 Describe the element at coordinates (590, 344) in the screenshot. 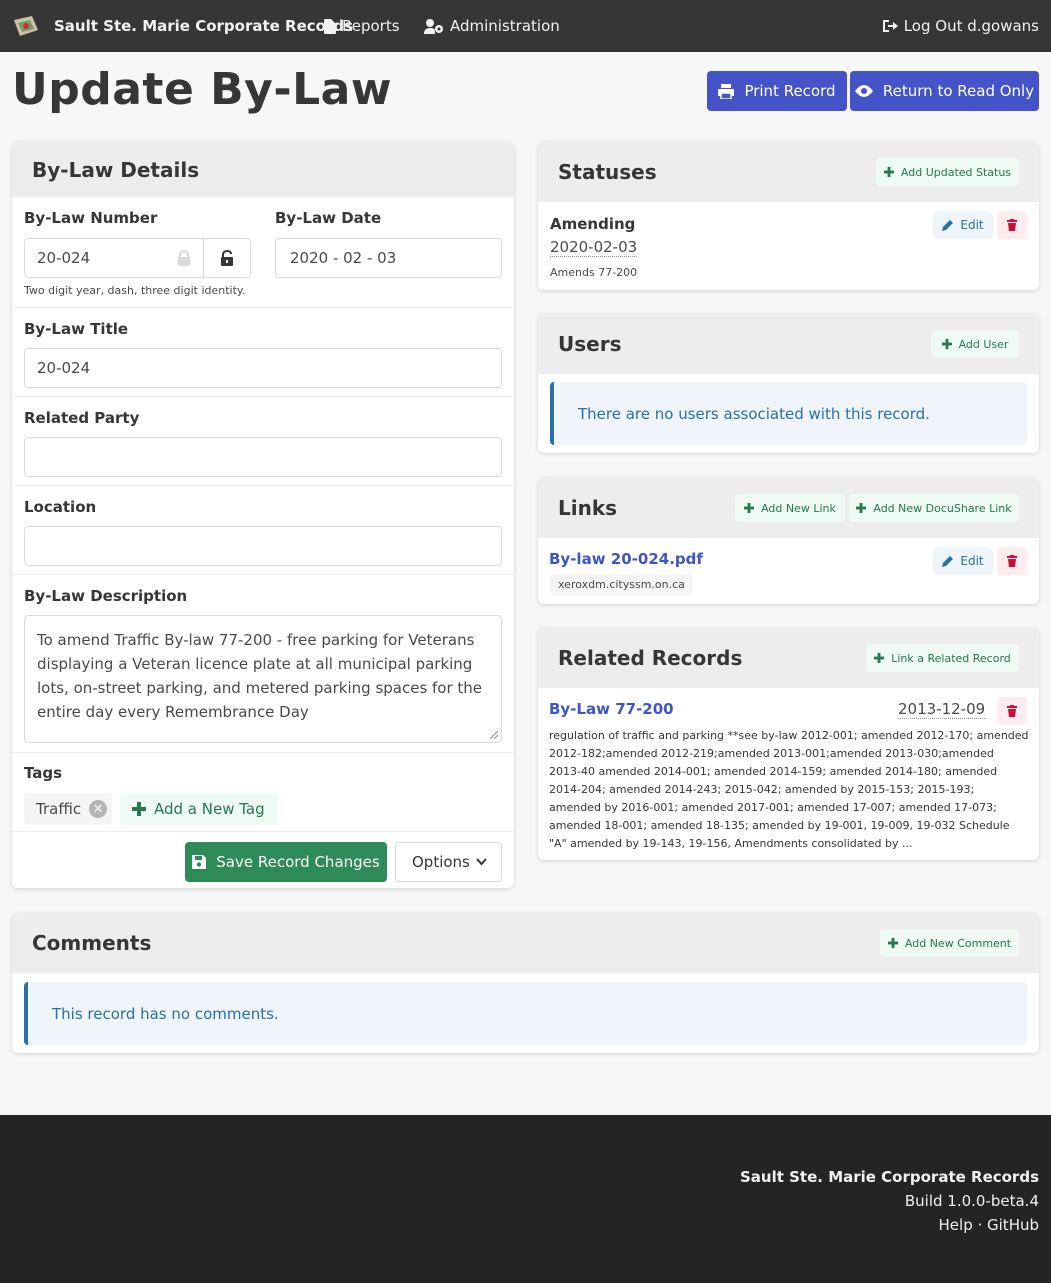

I see `panel-title: Users` at that location.